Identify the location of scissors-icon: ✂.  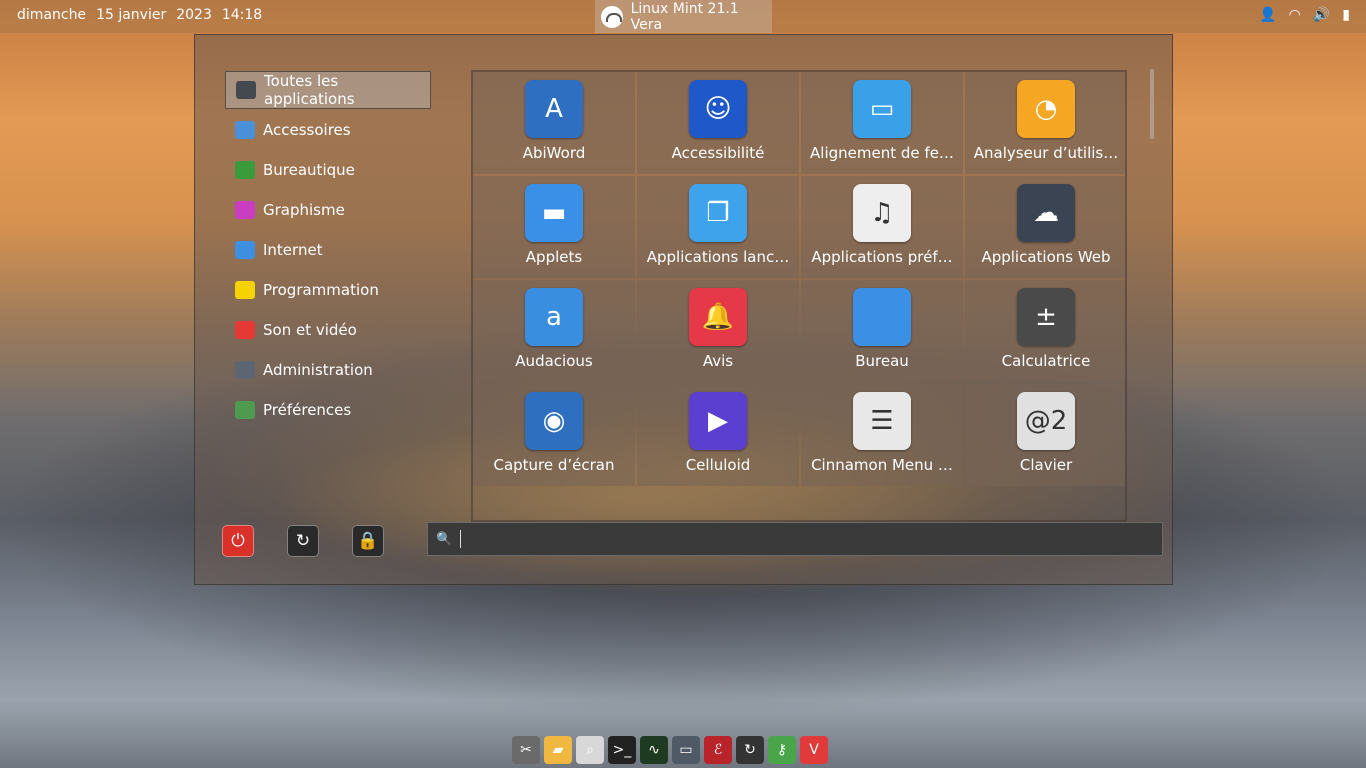
(526, 750).